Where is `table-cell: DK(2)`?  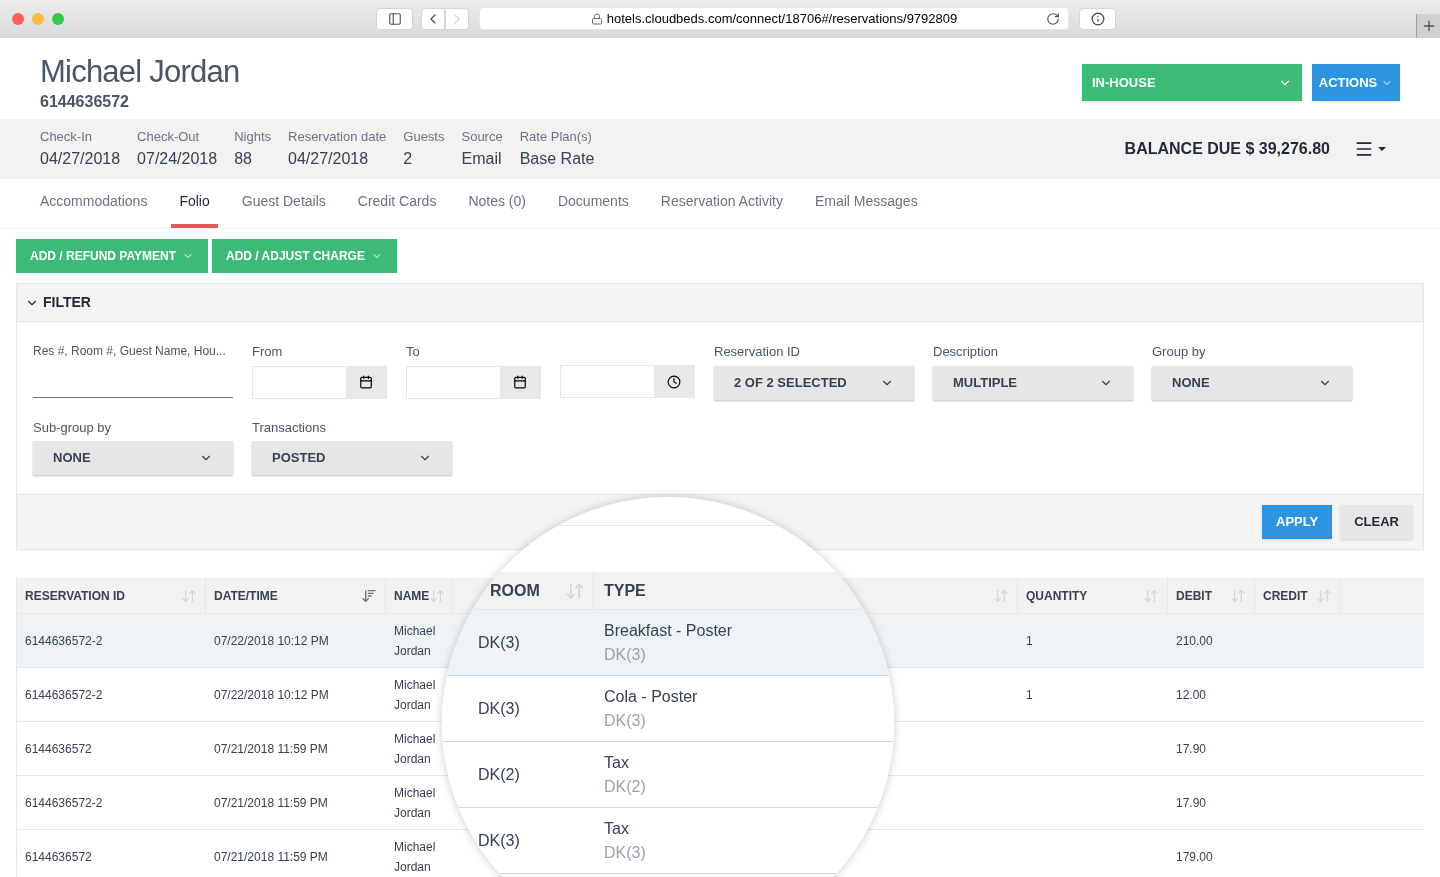 table-cell: DK(2) is located at coordinates (499, 774).